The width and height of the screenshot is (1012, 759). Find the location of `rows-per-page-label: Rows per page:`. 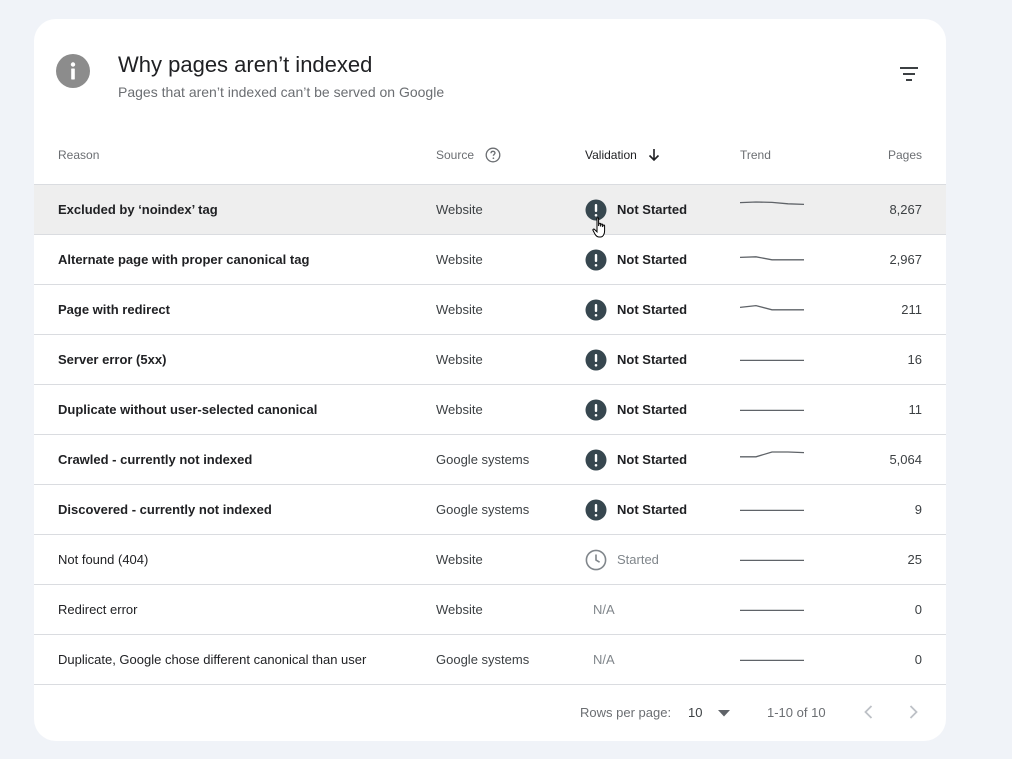

rows-per-page-label: Rows per page: is located at coordinates (626, 712).